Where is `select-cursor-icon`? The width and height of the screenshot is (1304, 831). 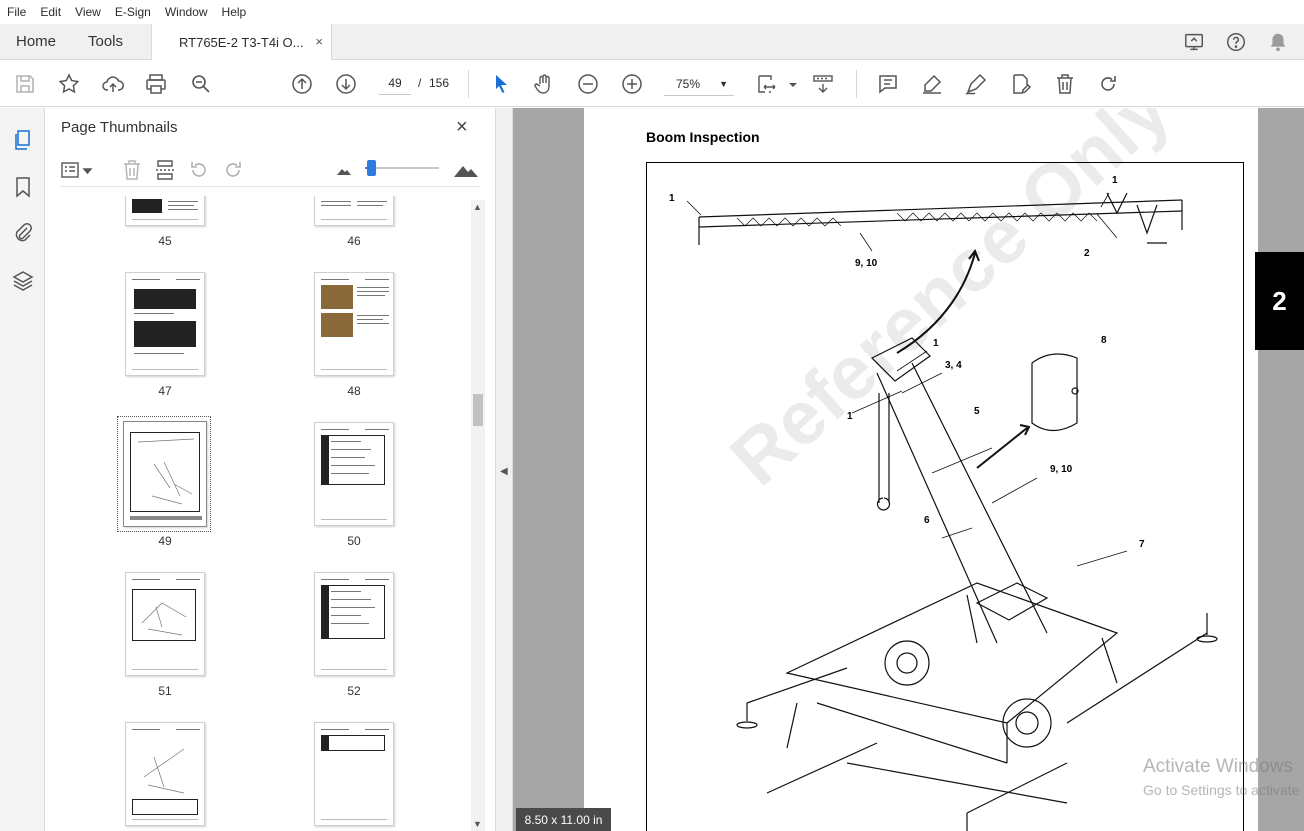 select-cursor-icon is located at coordinates (501, 84).